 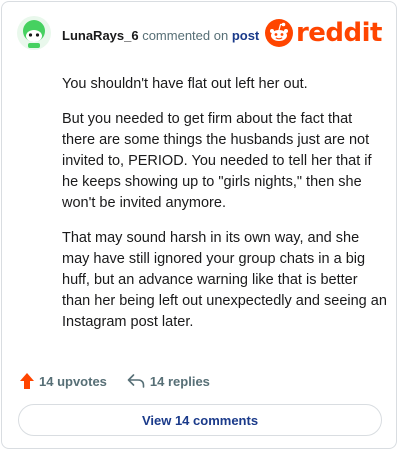 What do you see at coordinates (115, 381) in the screenshot?
I see `comment-actions: 14 upvotes 14 replies` at bounding box center [115, 381].